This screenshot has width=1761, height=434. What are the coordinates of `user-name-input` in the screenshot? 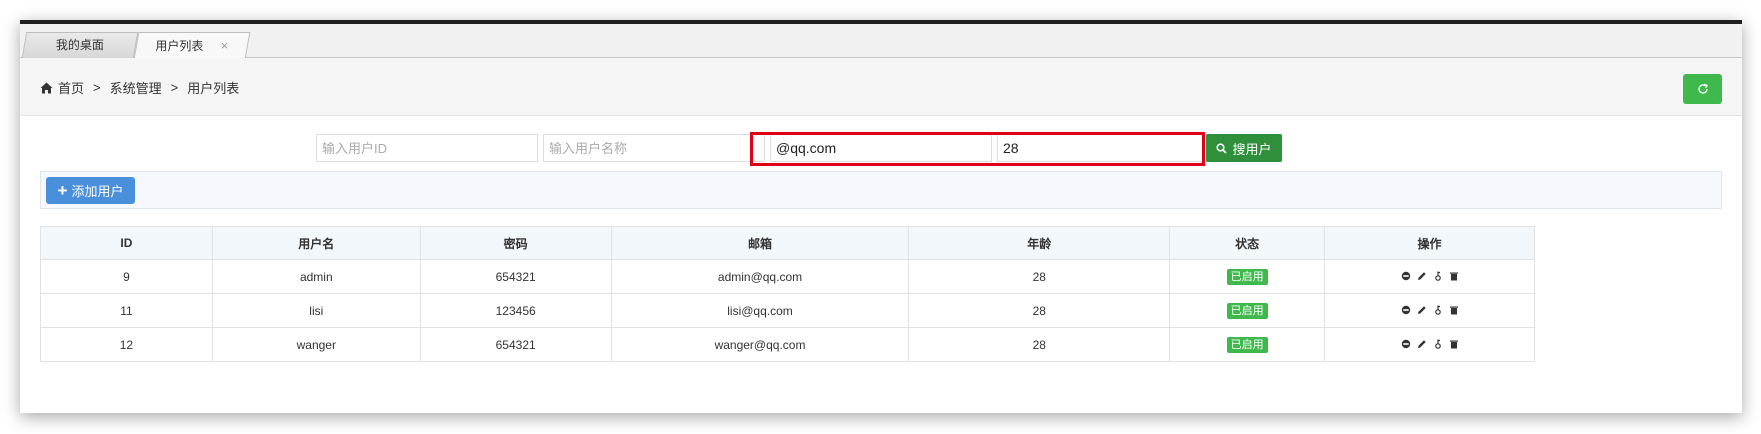 It's located at (654, 148).